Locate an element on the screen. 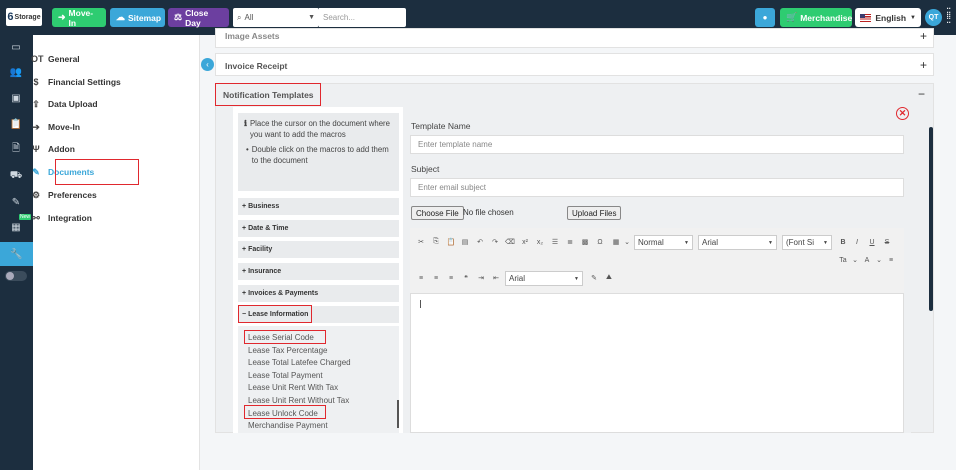  picture-icon: ⛰ is located at coordinates (609, 278).